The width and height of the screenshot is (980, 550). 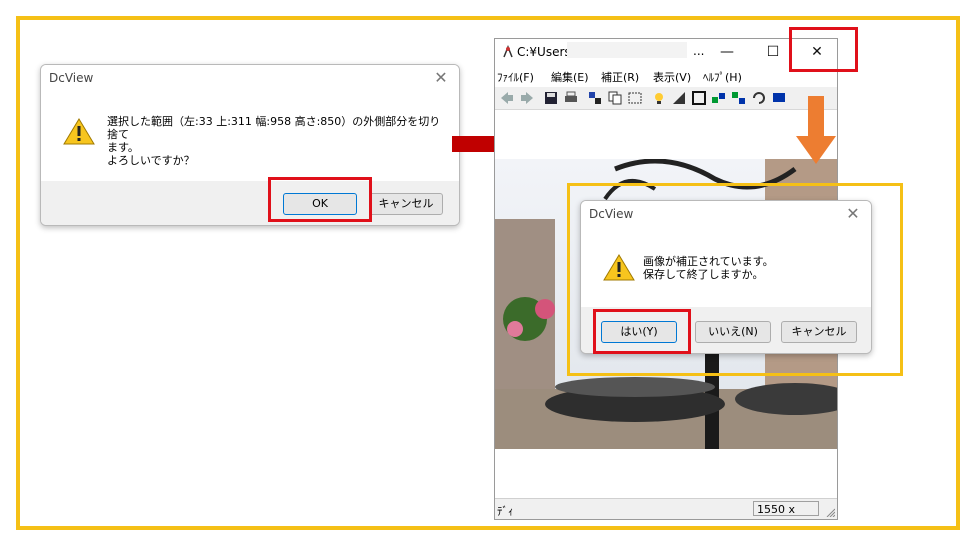 I want to click on menu-bar: ﾌｧｲﾙ(F) 編集(E) 補正(R) 表示(V) ﾍﾙﾌﾟ(H), so click(x=666, y=75).